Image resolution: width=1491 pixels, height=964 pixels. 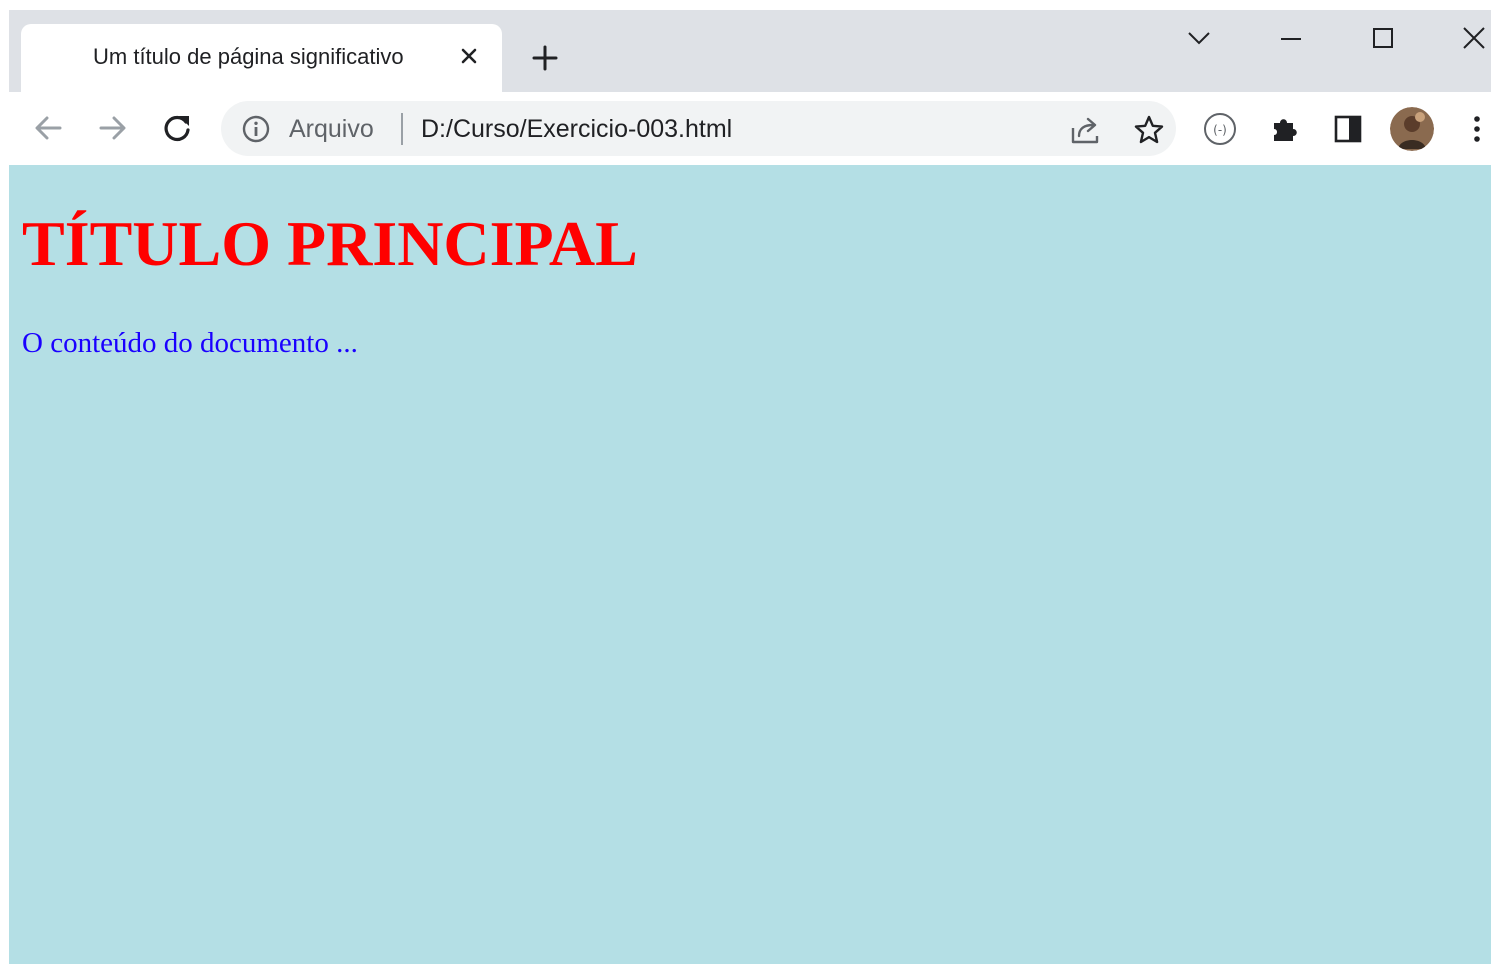 I want to click on kebab-menu-icon, so click(x=1474, y=129).